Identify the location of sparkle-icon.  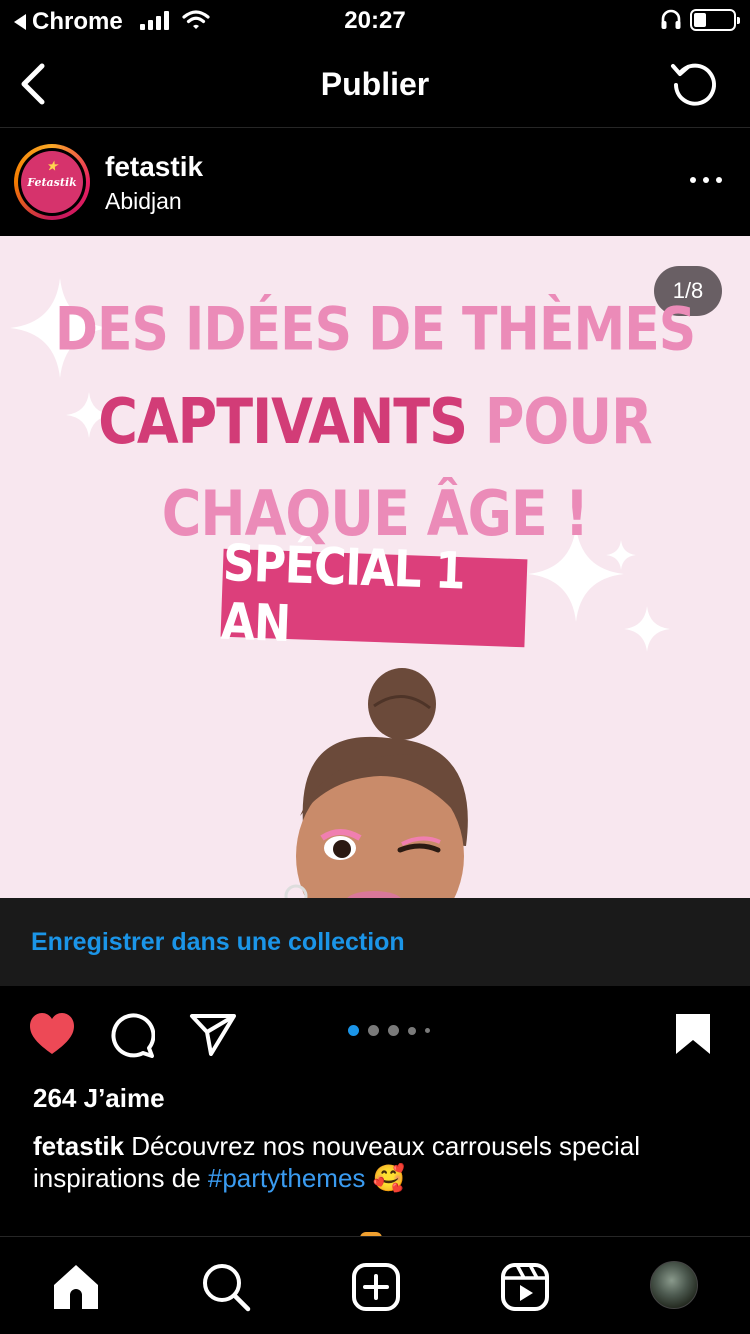
(647, 629).